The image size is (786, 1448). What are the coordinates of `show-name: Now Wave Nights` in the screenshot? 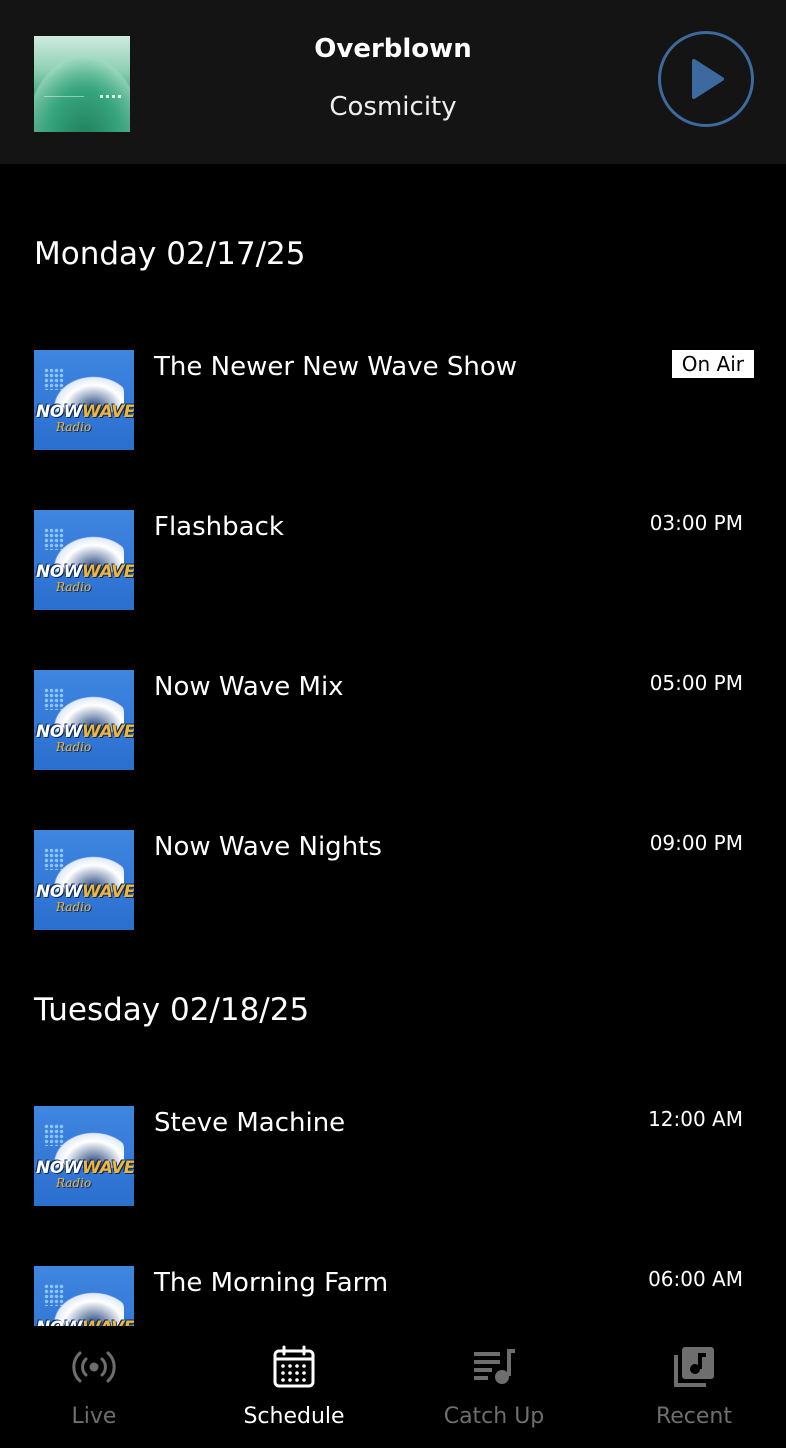 It's located at (268, 847).